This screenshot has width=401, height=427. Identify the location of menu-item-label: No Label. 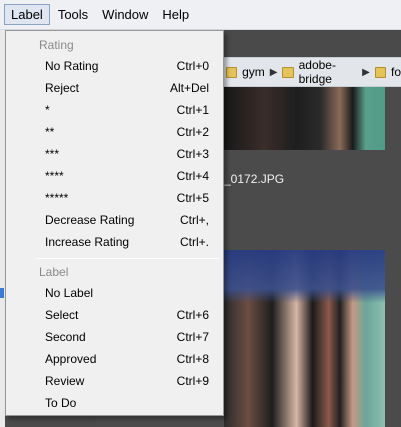
(69, 293).